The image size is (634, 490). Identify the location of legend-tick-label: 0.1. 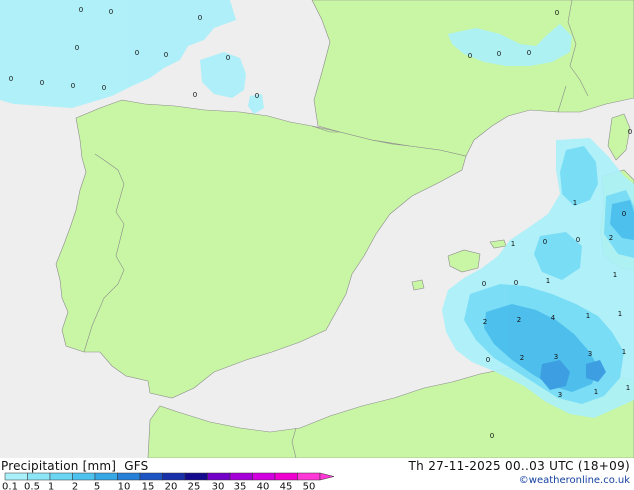
(10, 486).